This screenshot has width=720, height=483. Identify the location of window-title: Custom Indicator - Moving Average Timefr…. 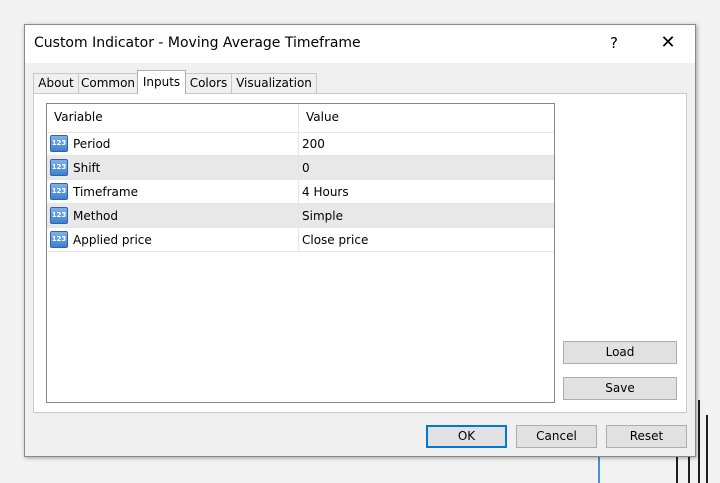
(197, 43).